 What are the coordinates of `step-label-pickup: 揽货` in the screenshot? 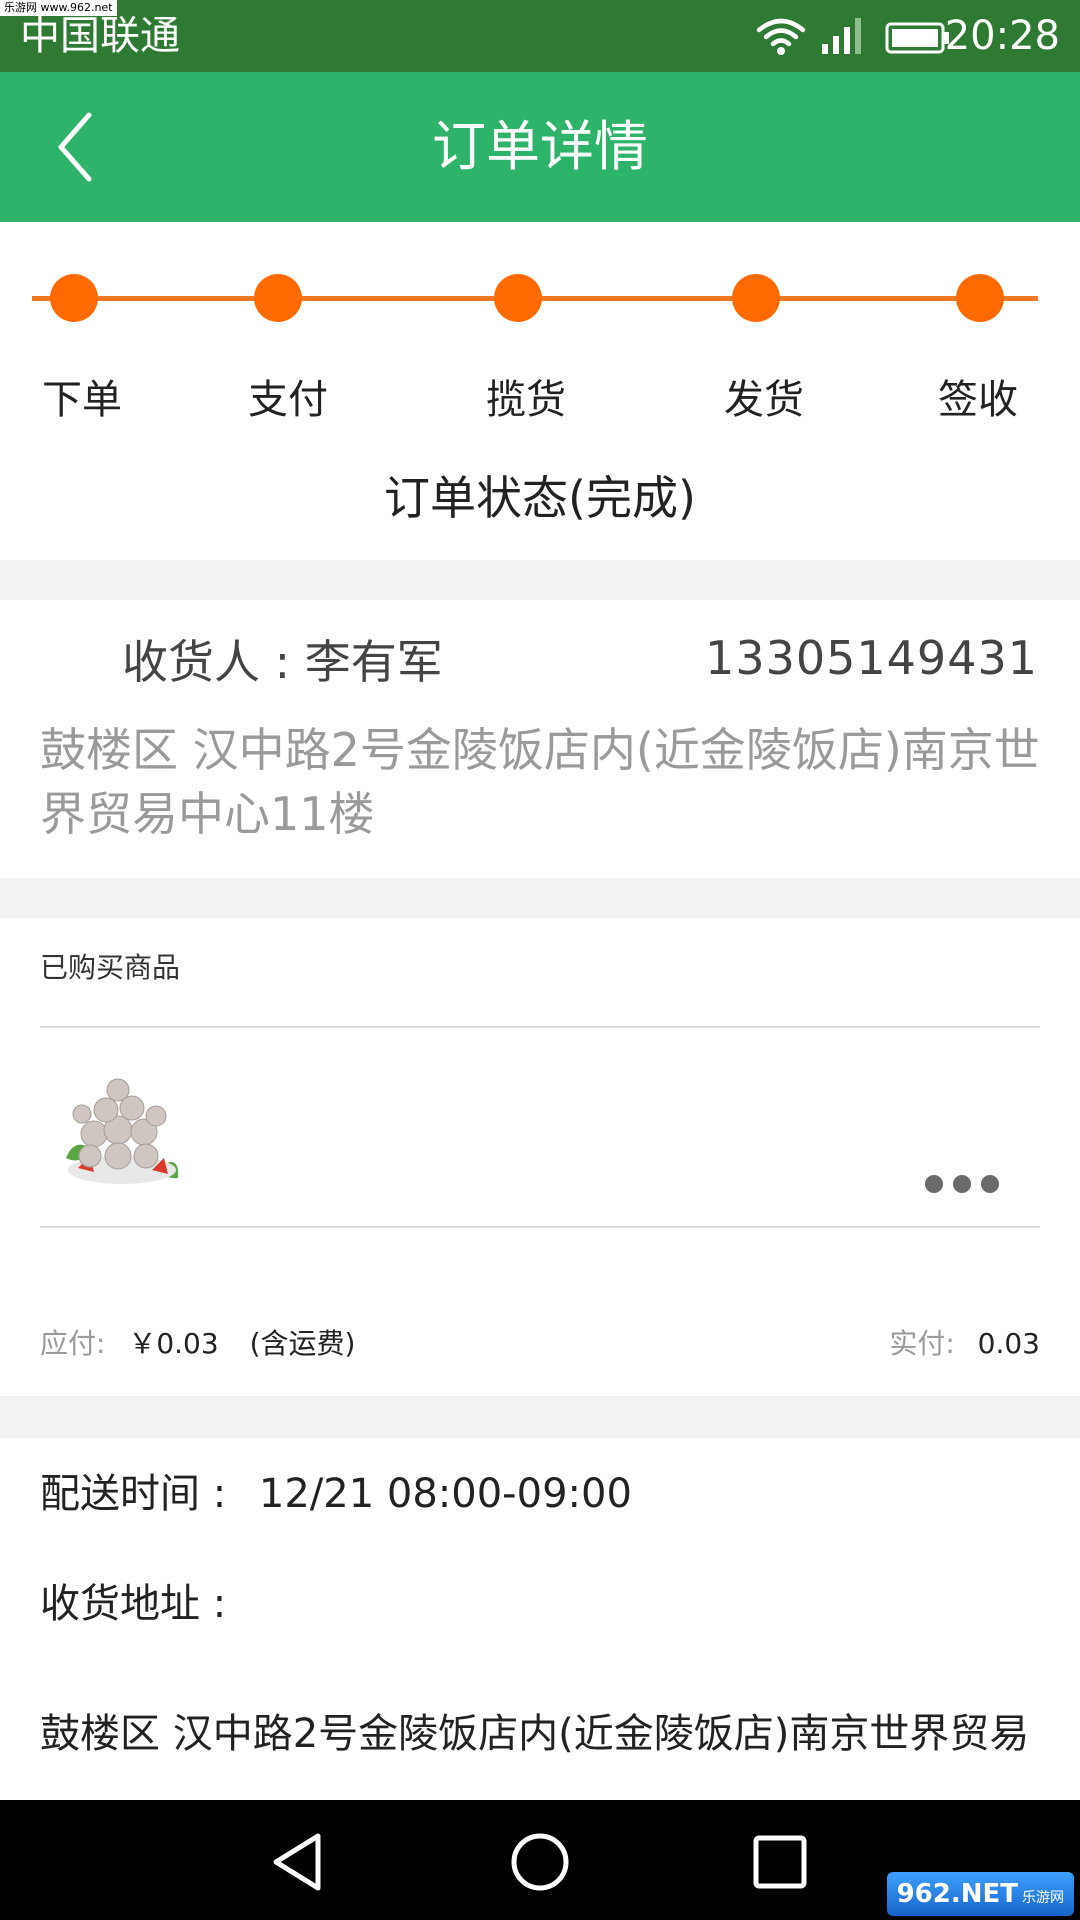 It's located at (526, 400).